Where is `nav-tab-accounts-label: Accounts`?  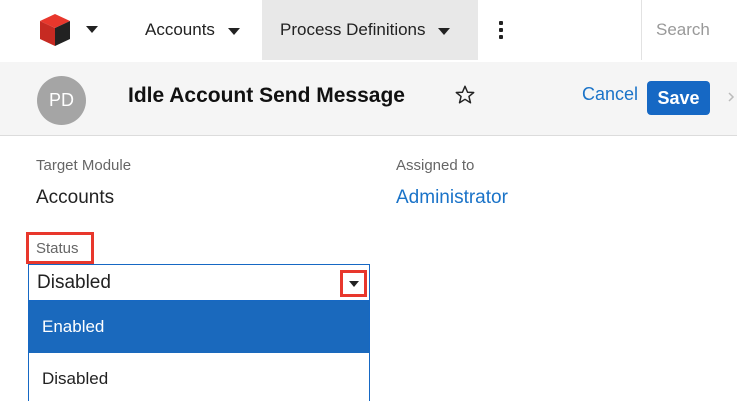 nav-tab-accounts-label: Accounts is located at coordinates (180, 29).